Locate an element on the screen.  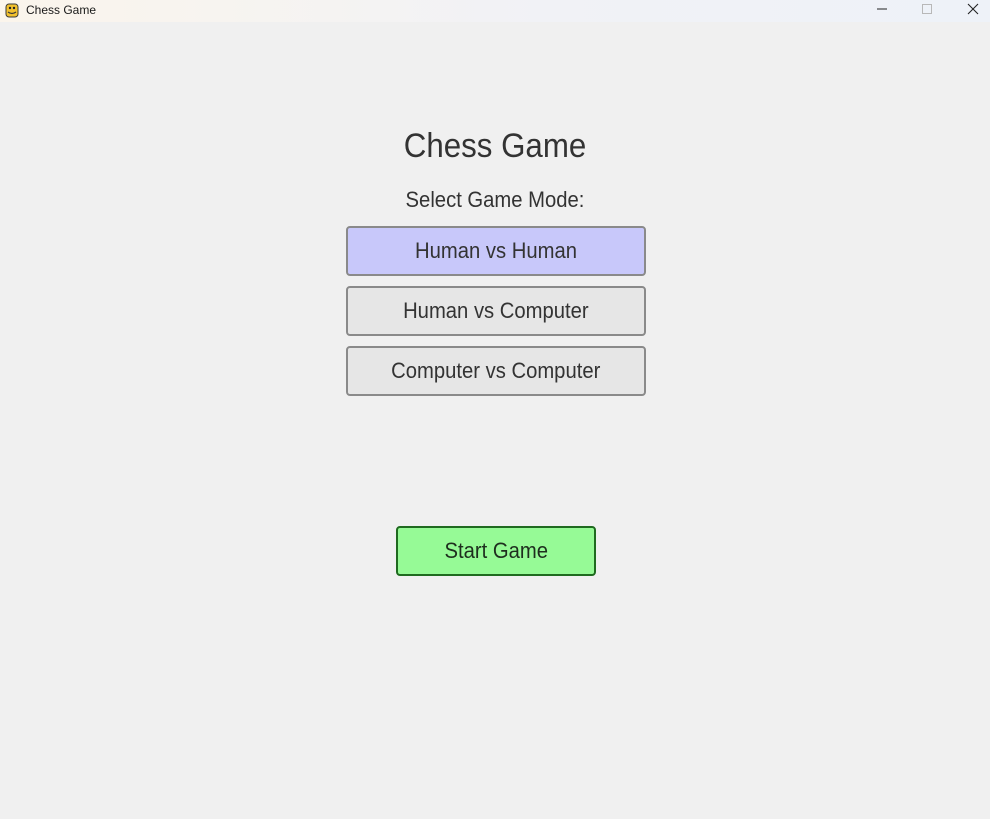
page-title: Chess Game is located at coordinates (495, 146).